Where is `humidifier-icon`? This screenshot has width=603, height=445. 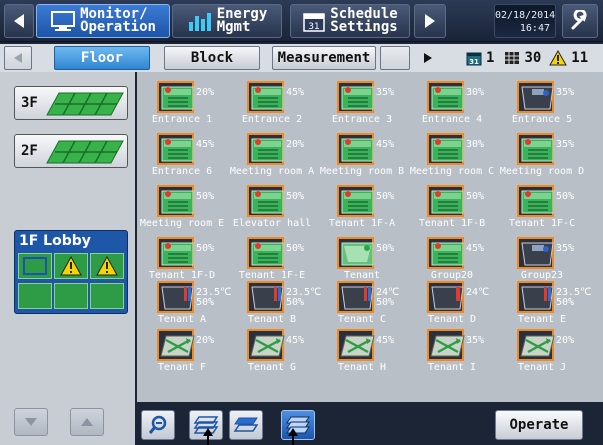 humidifier-icon is located at coordinates (357, 254).